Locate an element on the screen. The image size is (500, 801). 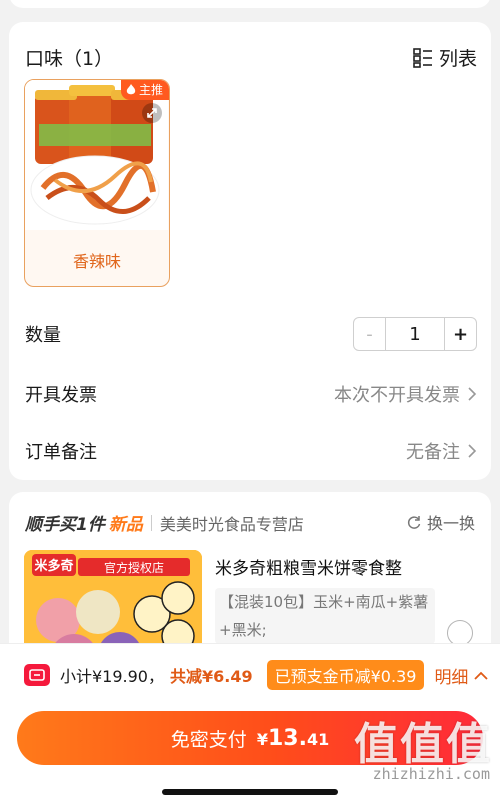
list-view-toggle: 列表 is located at coordinates (445, 57).